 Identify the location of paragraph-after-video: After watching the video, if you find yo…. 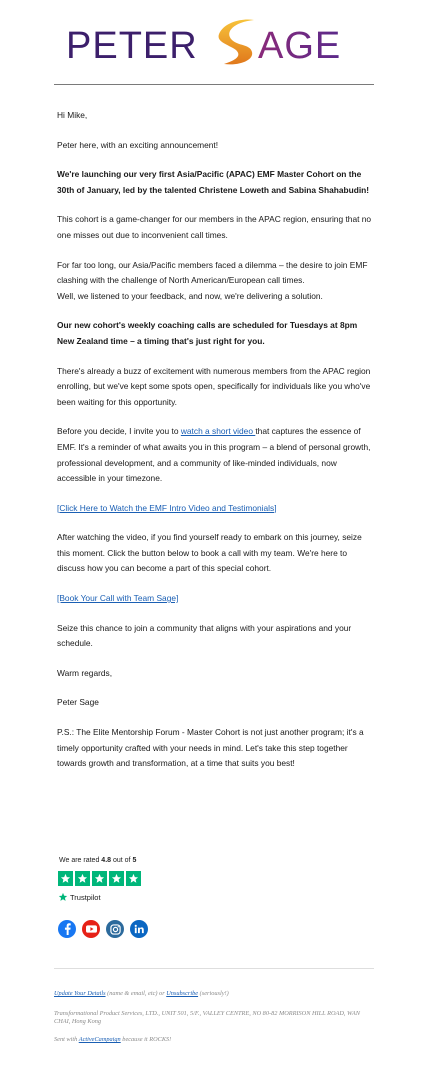
(209, 553).